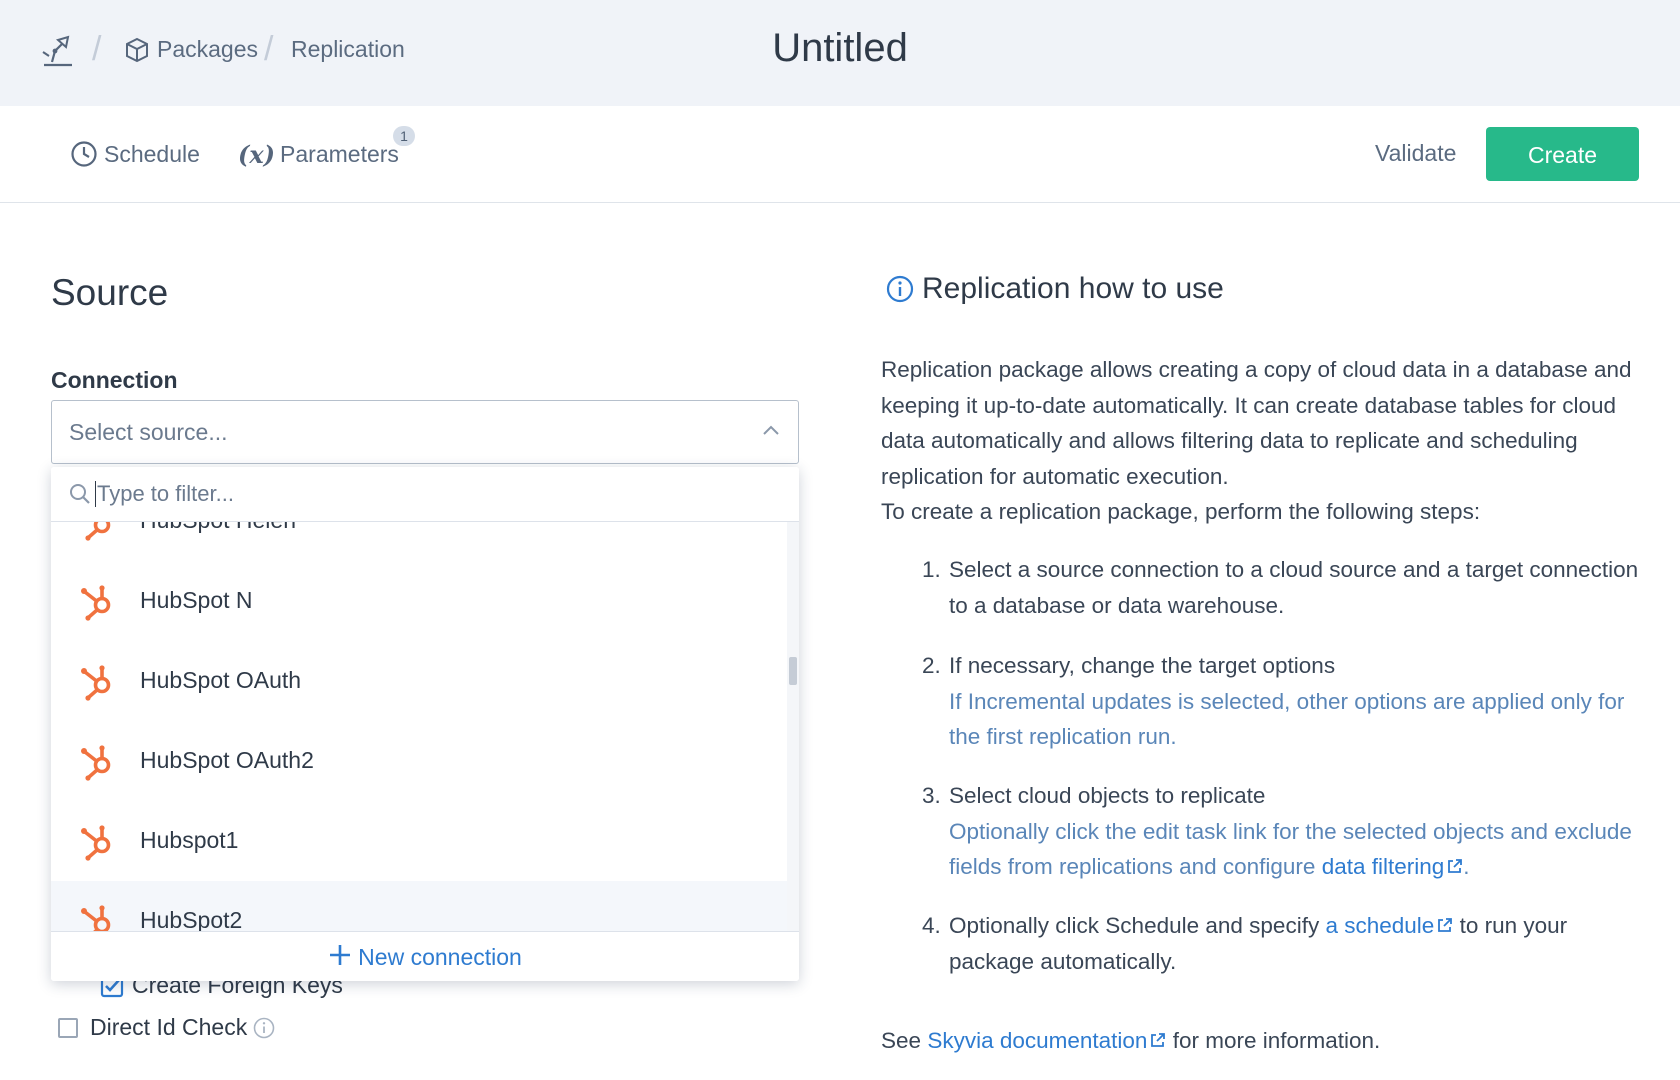 The height and width of the screenshot is (1080, 1680). Describe the element at coordinates (114, 380) in the screenshot. I see `connection-label: Connection` at that location.